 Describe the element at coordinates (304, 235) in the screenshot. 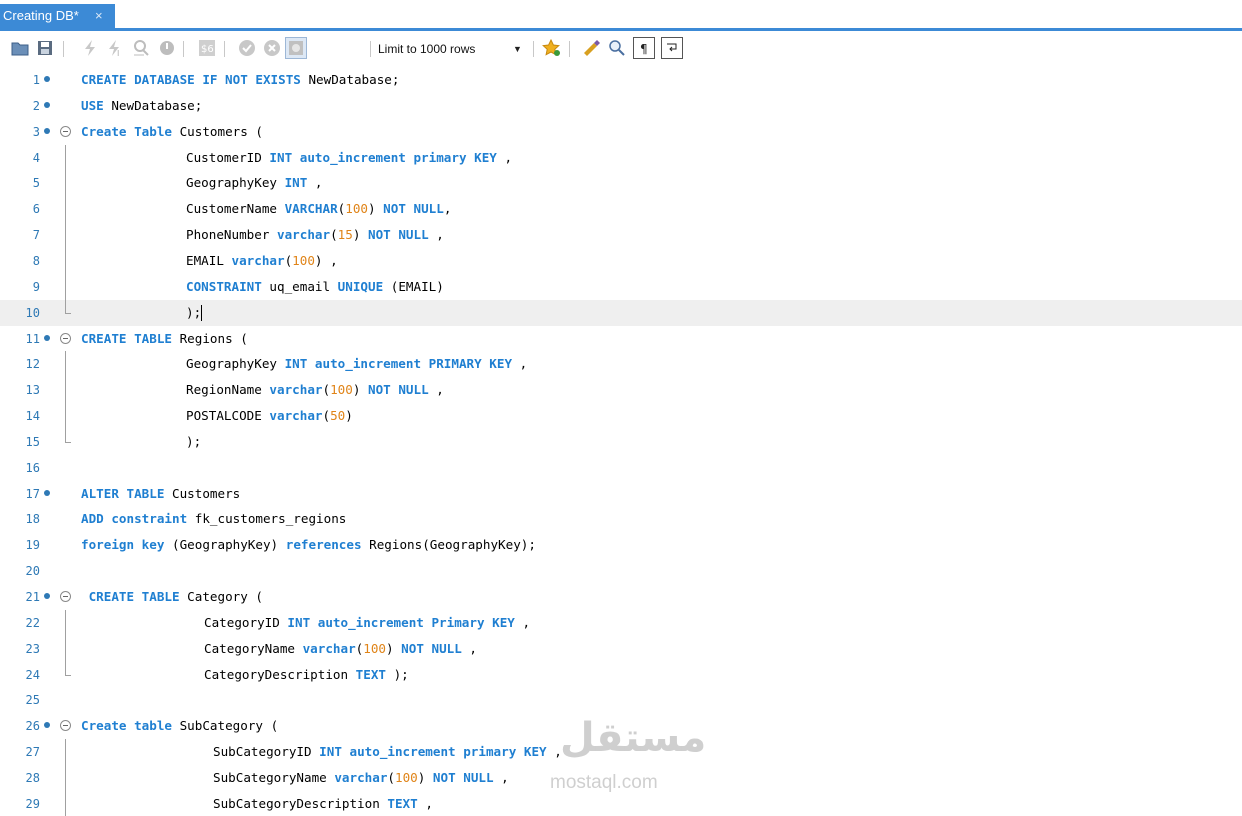

I see `sql-keyword: varchar` at that location.